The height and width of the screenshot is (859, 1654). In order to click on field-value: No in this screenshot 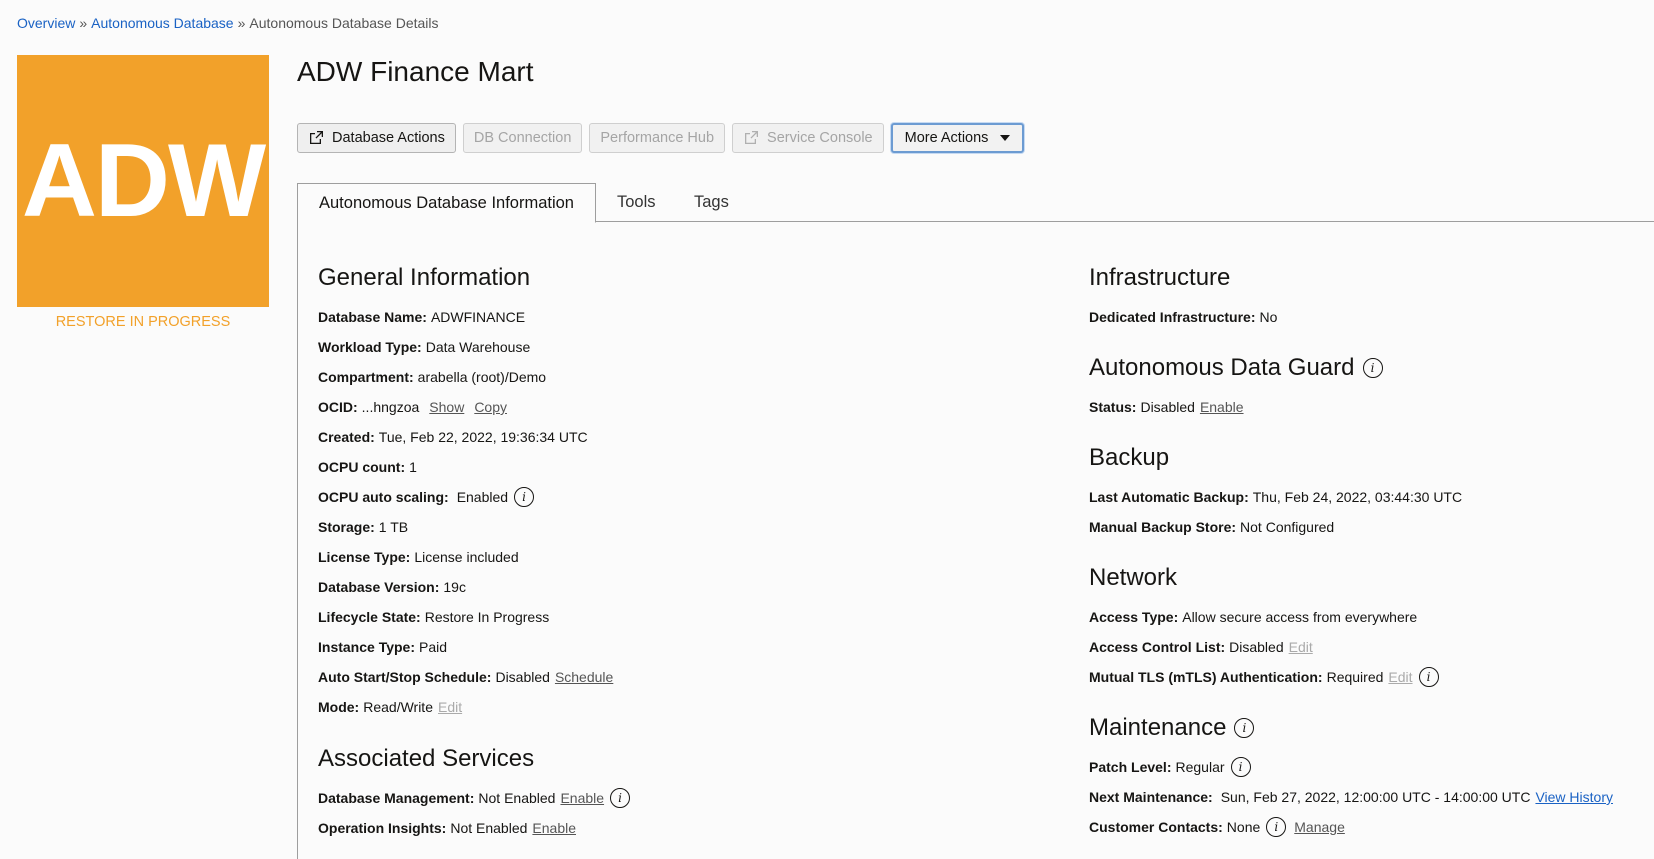, I will do `click(1268, 317)`.